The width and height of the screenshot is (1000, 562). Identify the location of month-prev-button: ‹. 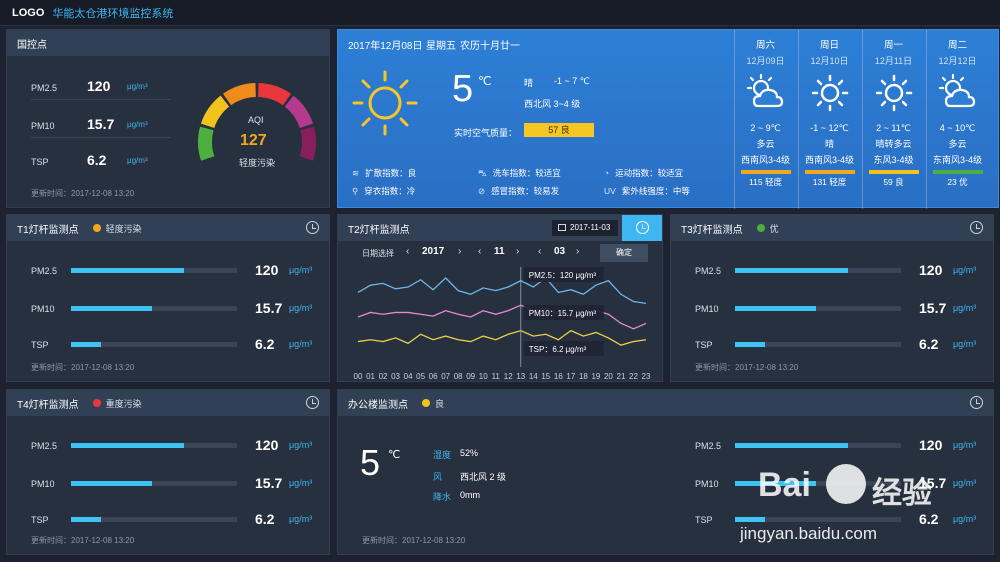
(479, 251).